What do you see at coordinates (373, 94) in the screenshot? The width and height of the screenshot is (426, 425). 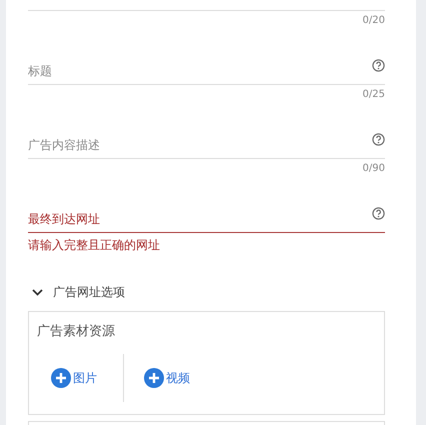 I see `character-counter: 0/25` at bounding box center [373, 94].